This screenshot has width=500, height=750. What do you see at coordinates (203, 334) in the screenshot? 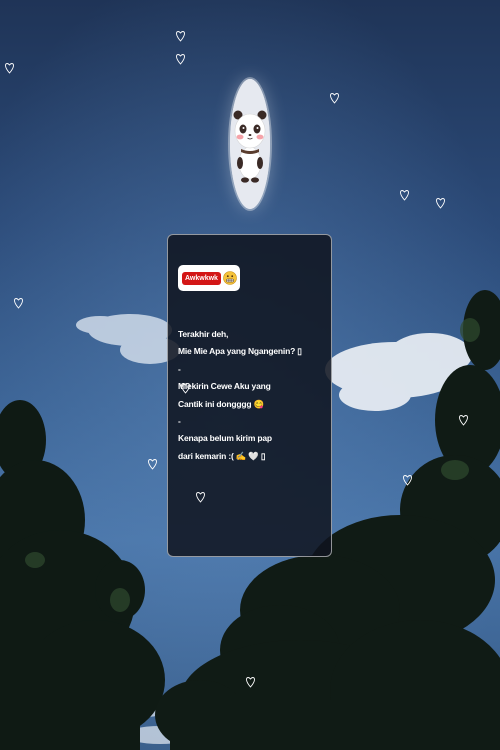
I see `message-line: Terakhir deh,` at bounding box center [203, 334].